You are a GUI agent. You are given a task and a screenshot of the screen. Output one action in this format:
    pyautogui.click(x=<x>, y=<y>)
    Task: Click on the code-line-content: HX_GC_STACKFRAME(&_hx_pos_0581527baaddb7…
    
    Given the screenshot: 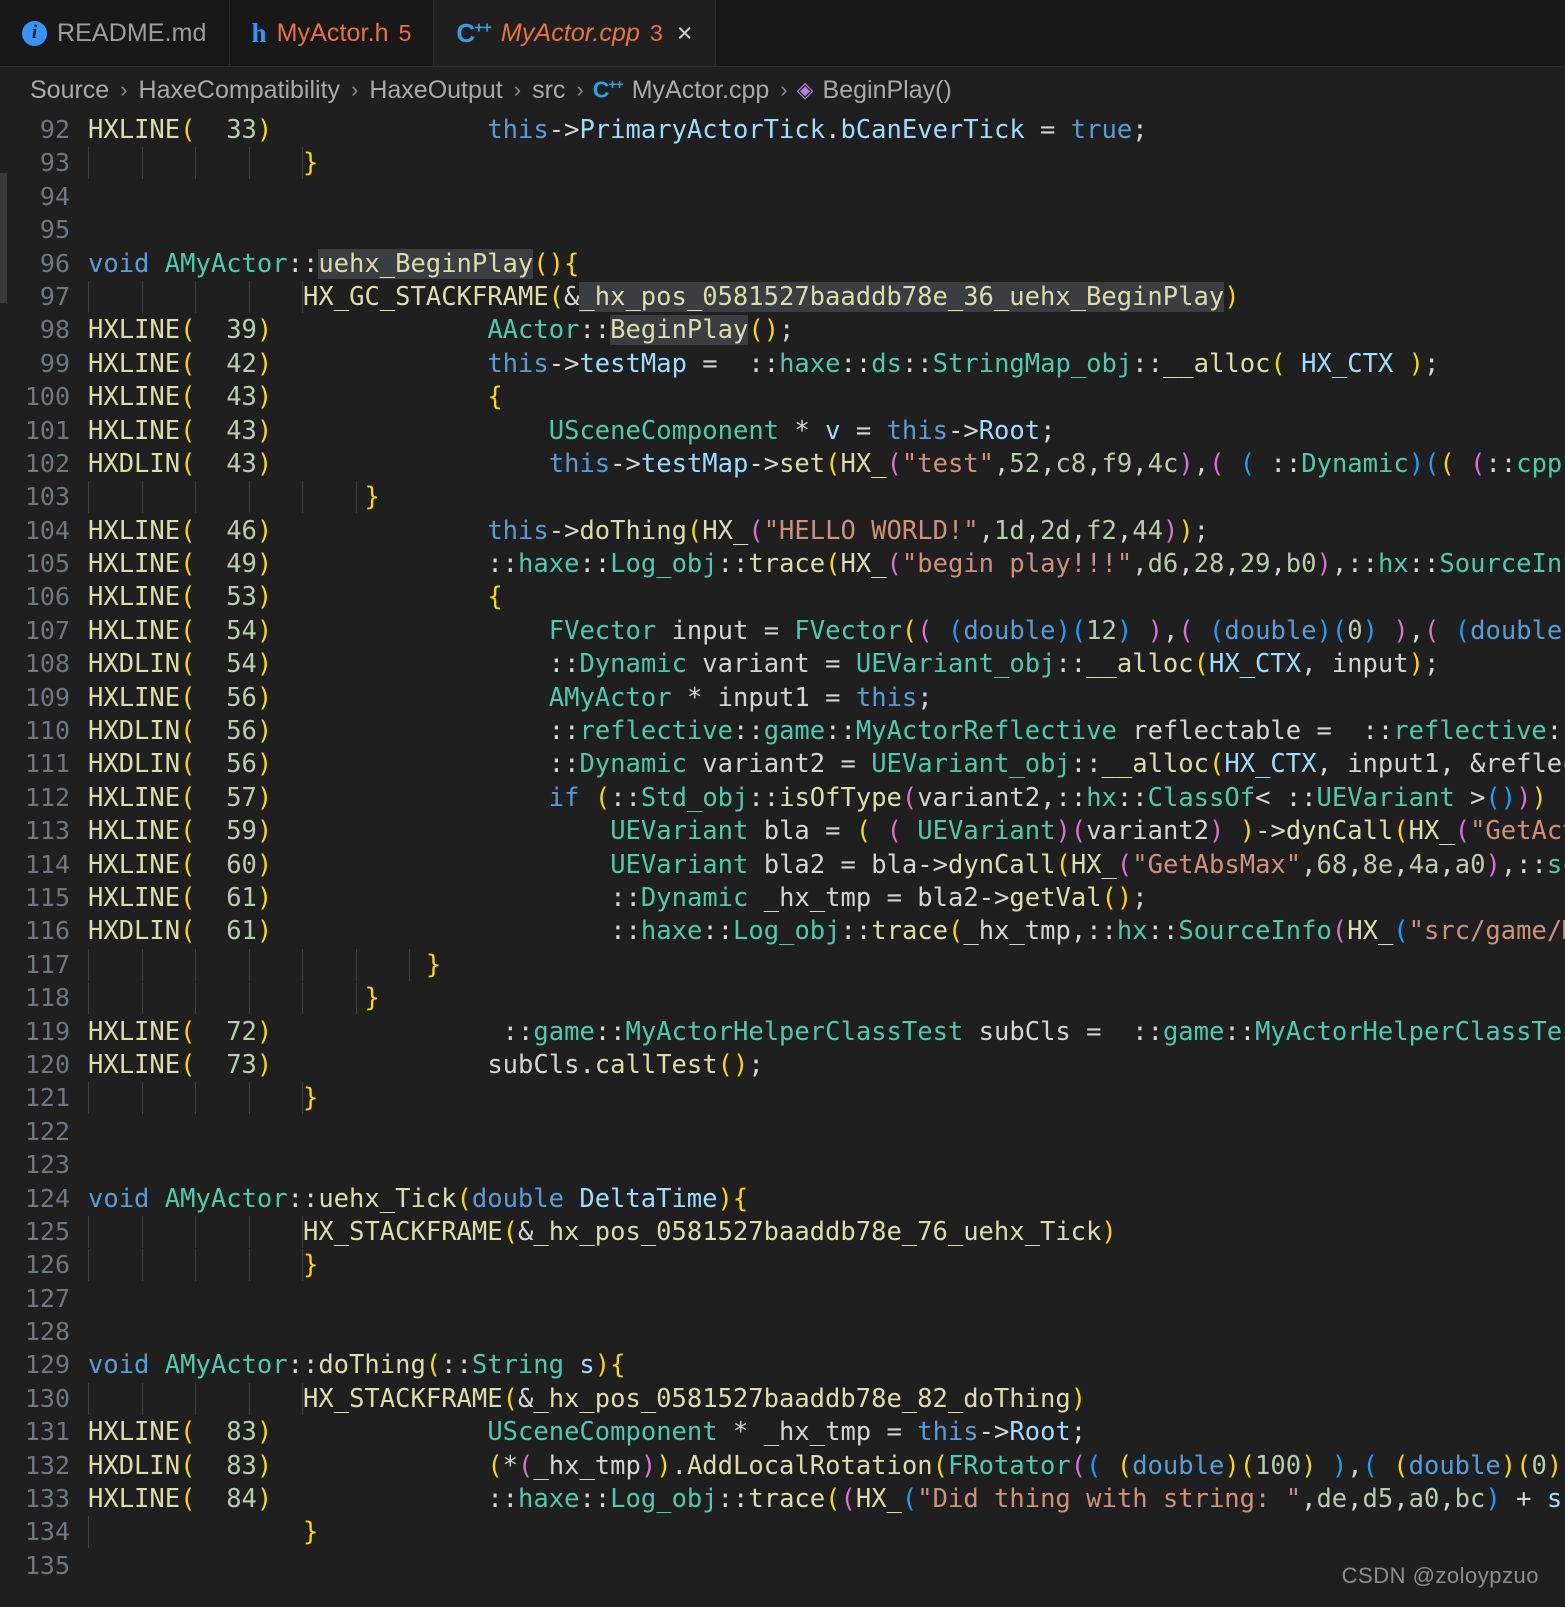 What is the action you would take?
    pyautogui.click(x=826, y=297)
    